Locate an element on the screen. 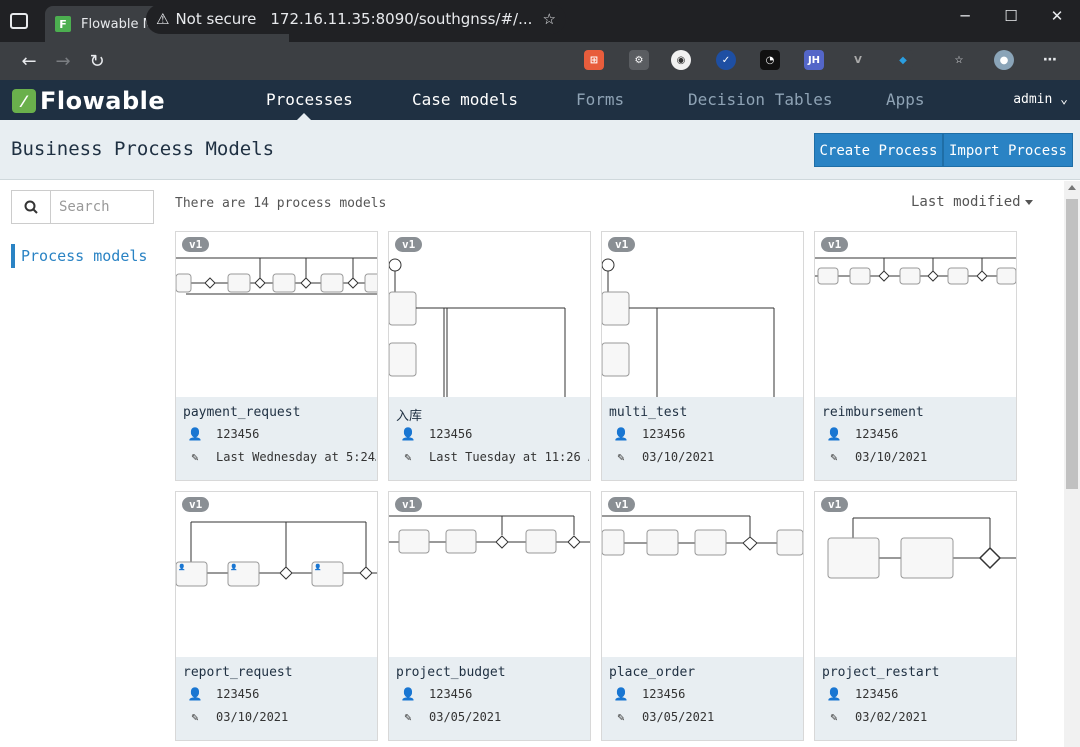  page-title: Business Process Models is located at coordinates (143, 149).